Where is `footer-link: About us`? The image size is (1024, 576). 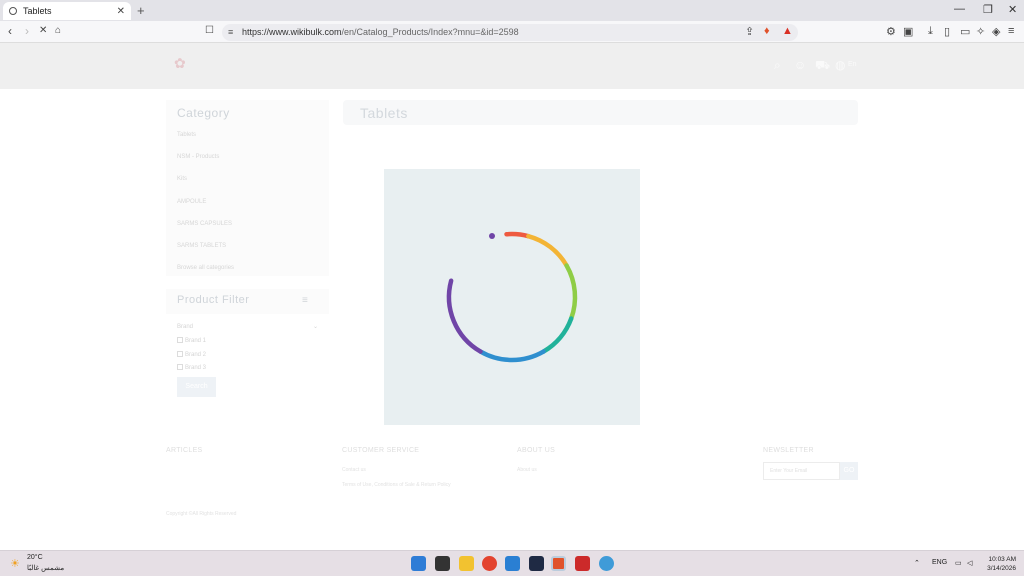
footer-link: About us is located at coordinates (527, 470).